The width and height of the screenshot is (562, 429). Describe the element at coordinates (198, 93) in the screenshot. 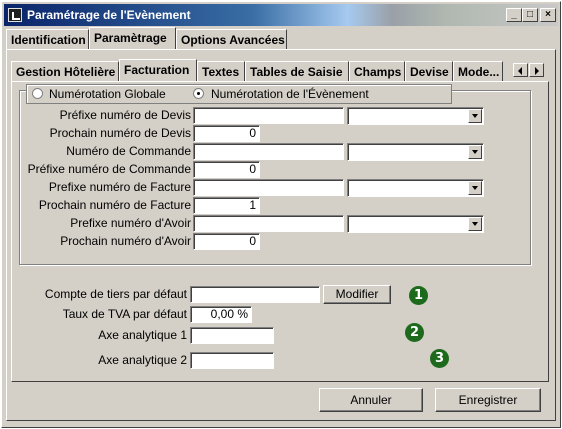

I see `radio-event` at that location.